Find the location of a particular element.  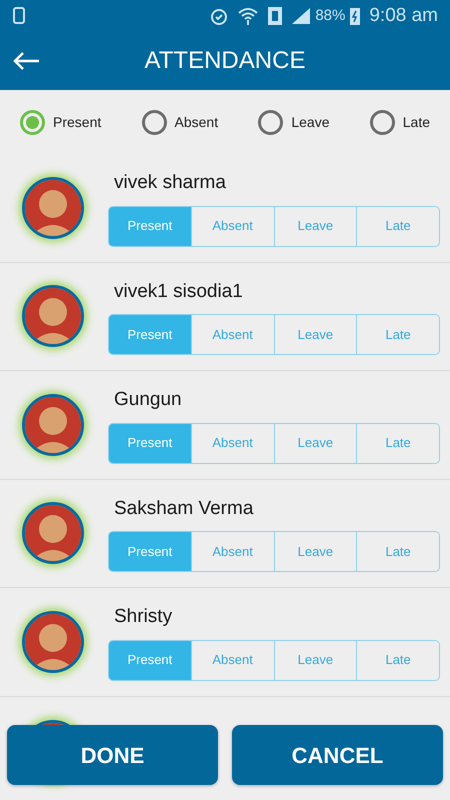

sim-icon is located at coordinates (275, 16).